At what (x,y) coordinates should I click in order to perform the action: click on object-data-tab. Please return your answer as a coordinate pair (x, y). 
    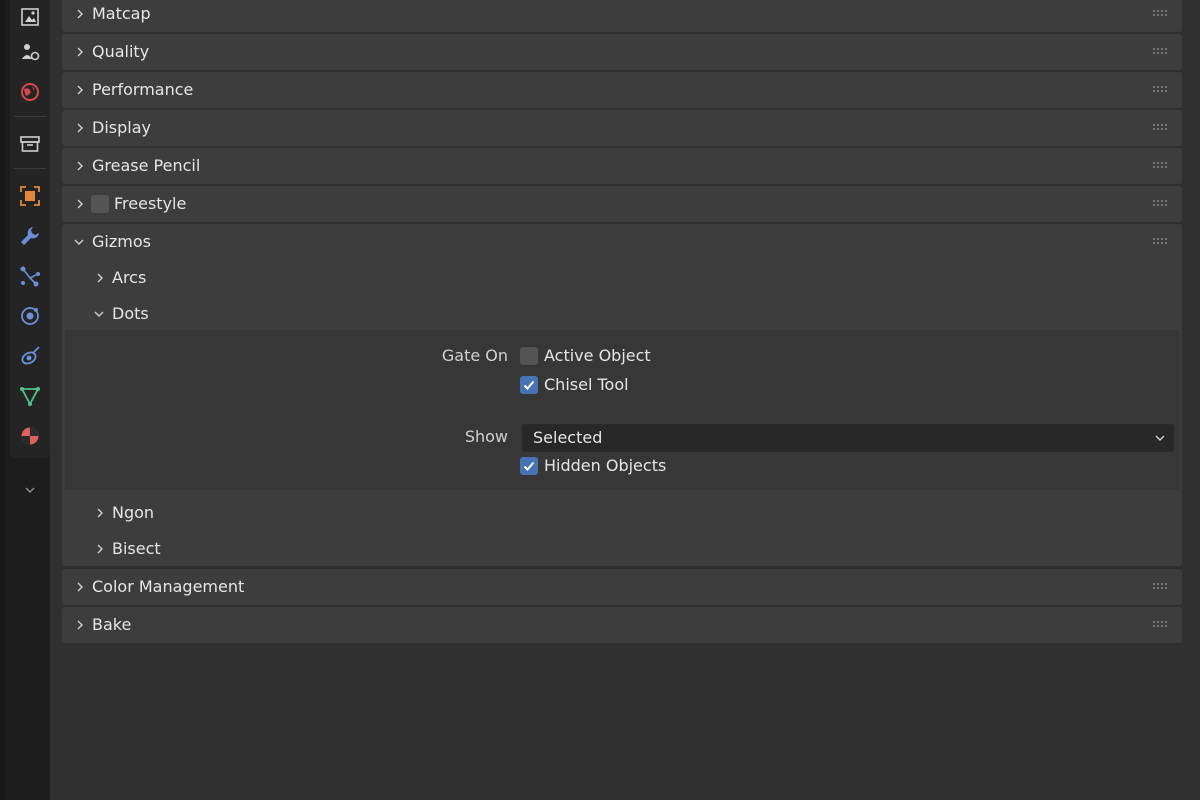
    Looking at the image, I should click on (30, 396).